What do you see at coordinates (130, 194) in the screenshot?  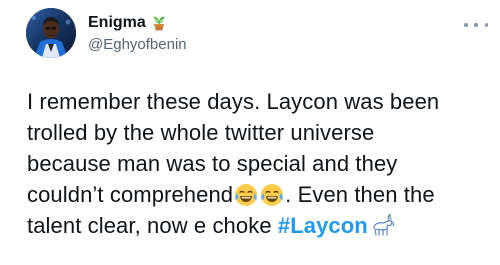 I see `tweet-line-4-text: couldn’t comprehend` at bounding box center [130, 194].